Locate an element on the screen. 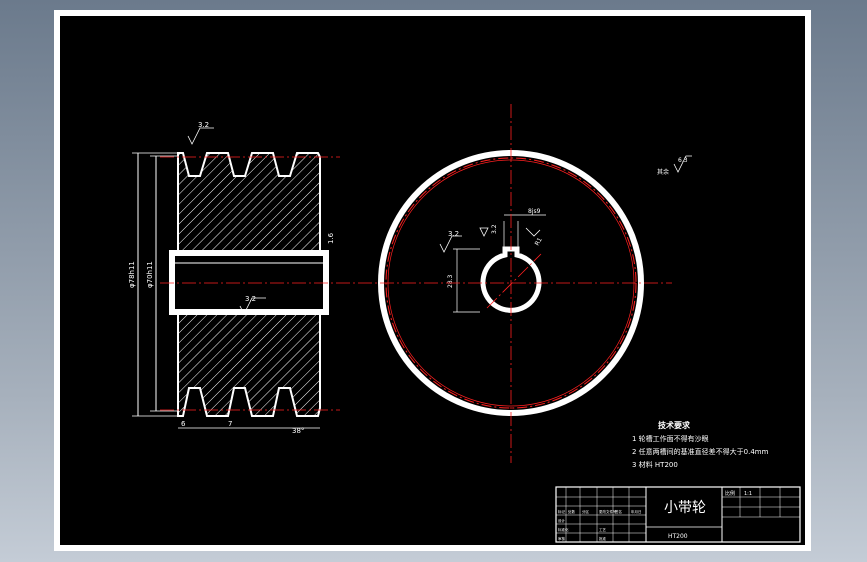  title-block-cell-label: 分区 is located at coordinates (586, 511).